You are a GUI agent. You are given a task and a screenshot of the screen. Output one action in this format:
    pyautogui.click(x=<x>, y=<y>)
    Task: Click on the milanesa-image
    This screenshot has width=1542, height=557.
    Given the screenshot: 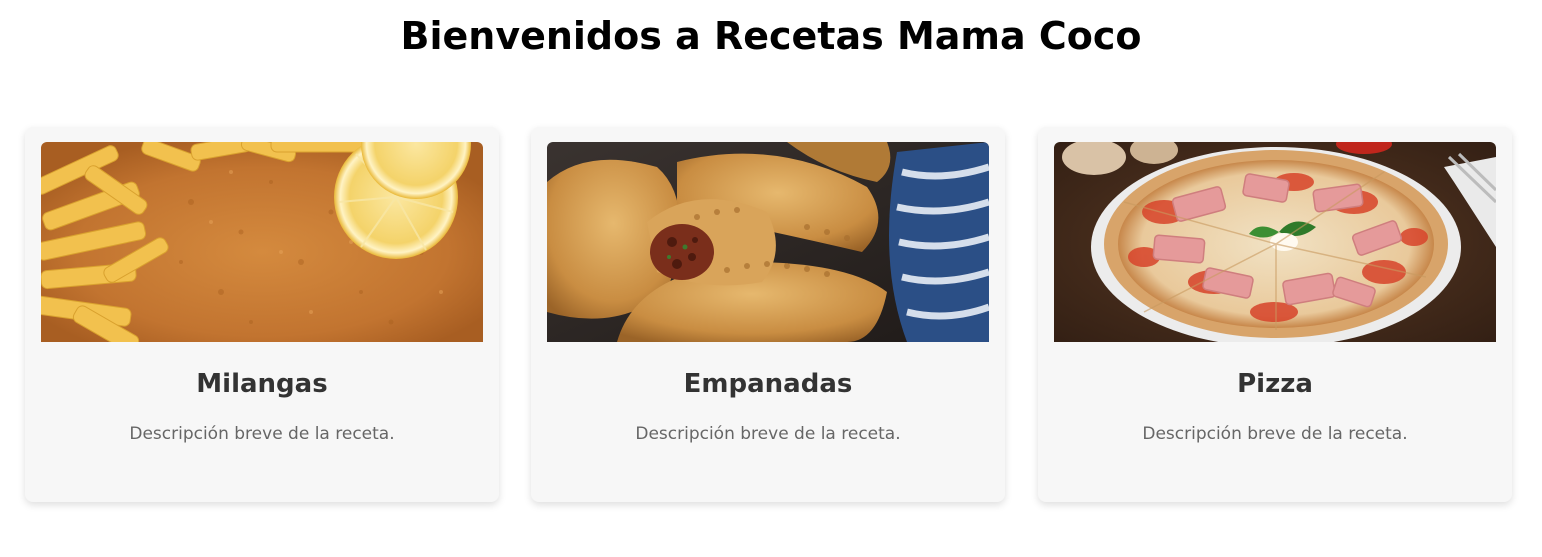 What is the action you would take?
    pyautogui.click(x=262, y=242)
    